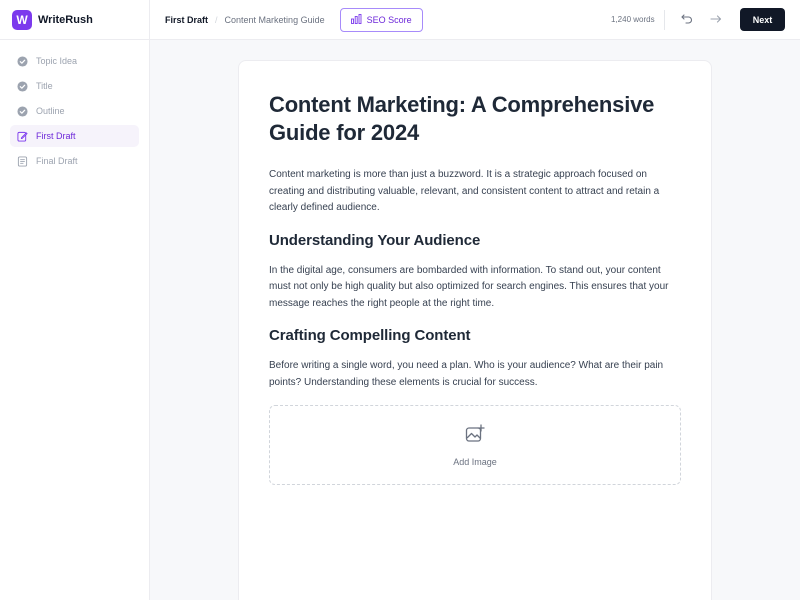 This screenshot has width=800, height=600. I want to click on sidebar-item-topic-idea: Topic Idea, so click(74, 61).